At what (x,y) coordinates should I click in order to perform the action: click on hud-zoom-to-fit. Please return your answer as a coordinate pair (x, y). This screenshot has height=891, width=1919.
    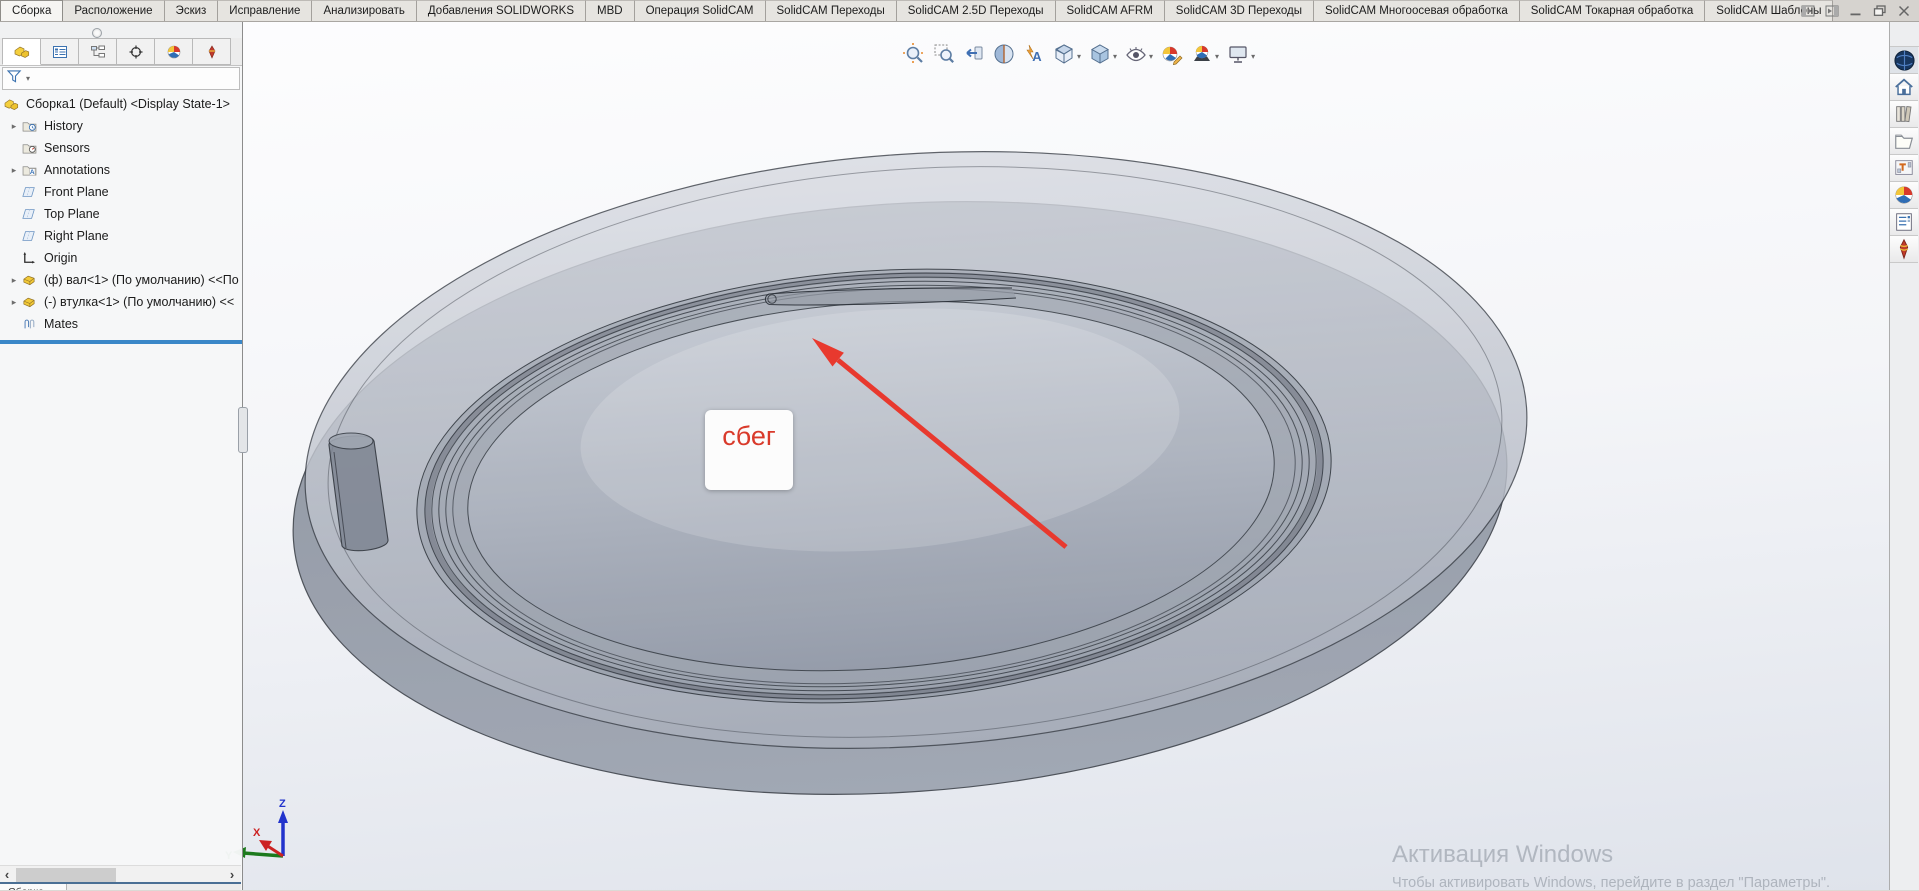
    Looking at the image, I should click on (914, 56).